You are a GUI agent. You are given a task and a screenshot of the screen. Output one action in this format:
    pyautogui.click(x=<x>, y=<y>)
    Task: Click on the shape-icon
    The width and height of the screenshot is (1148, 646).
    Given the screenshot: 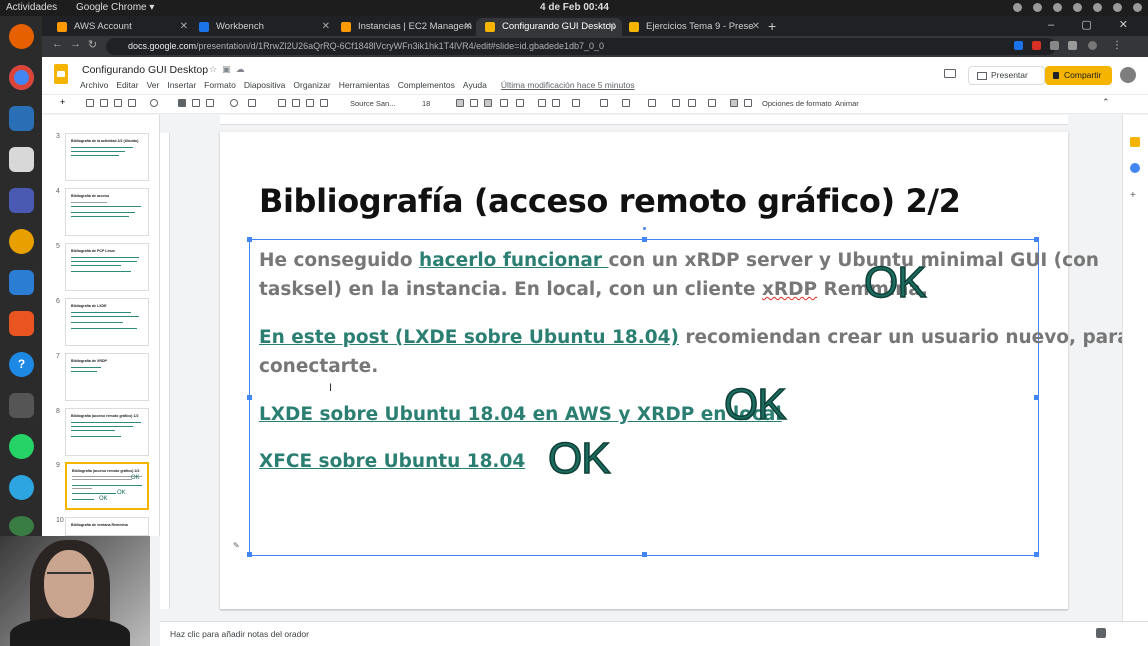 What is the action you would take?
    pyautogui.click(x=234, y=103)
    